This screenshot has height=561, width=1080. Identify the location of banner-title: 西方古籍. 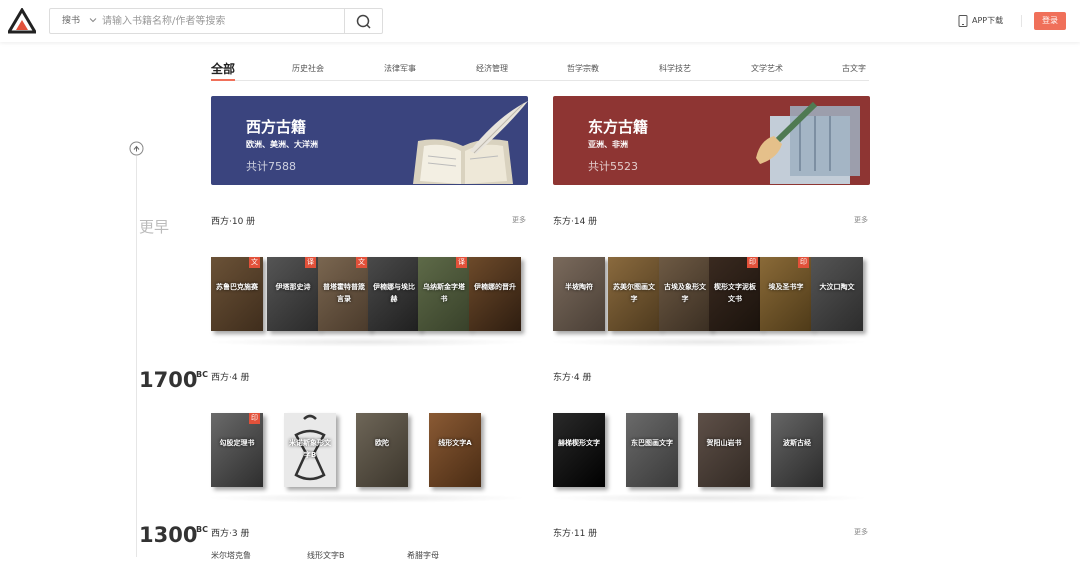
(276, 127).